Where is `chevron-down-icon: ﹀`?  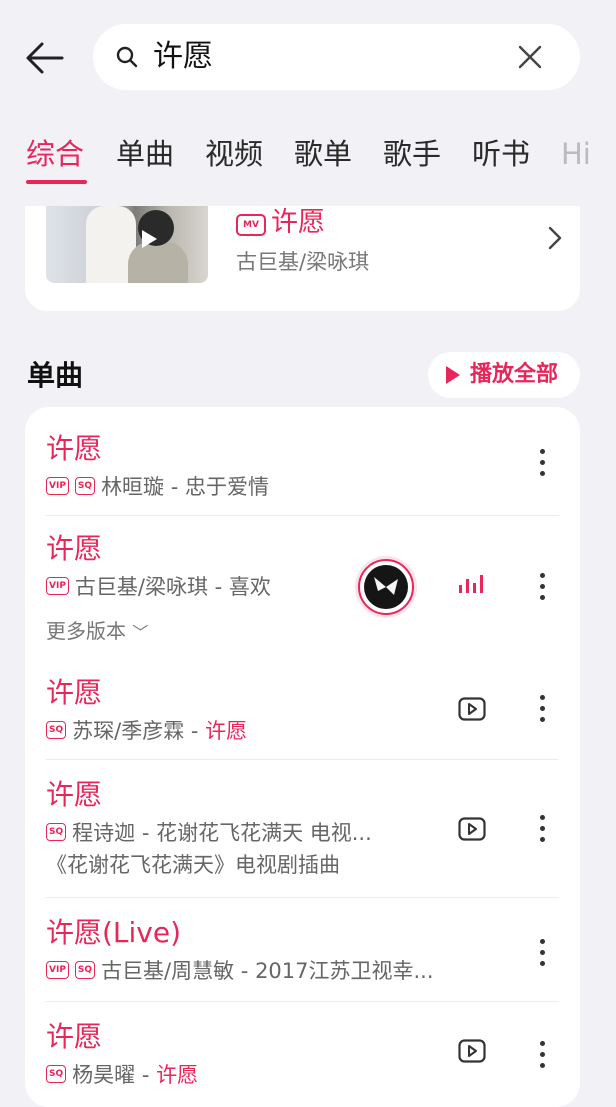
chevron-down-icon: ﹀ is located at coordinates (140, 632).